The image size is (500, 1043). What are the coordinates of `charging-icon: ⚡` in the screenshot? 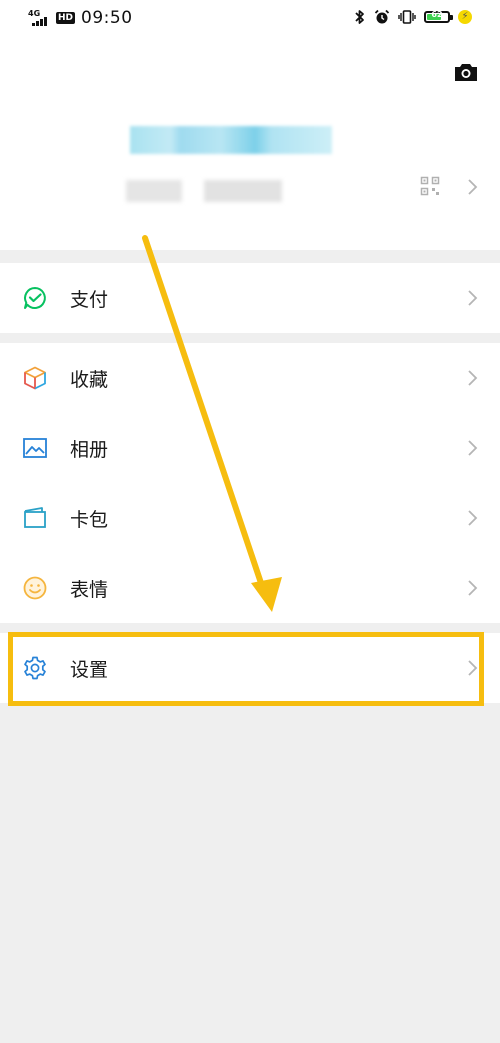 It's located at (465, 17).